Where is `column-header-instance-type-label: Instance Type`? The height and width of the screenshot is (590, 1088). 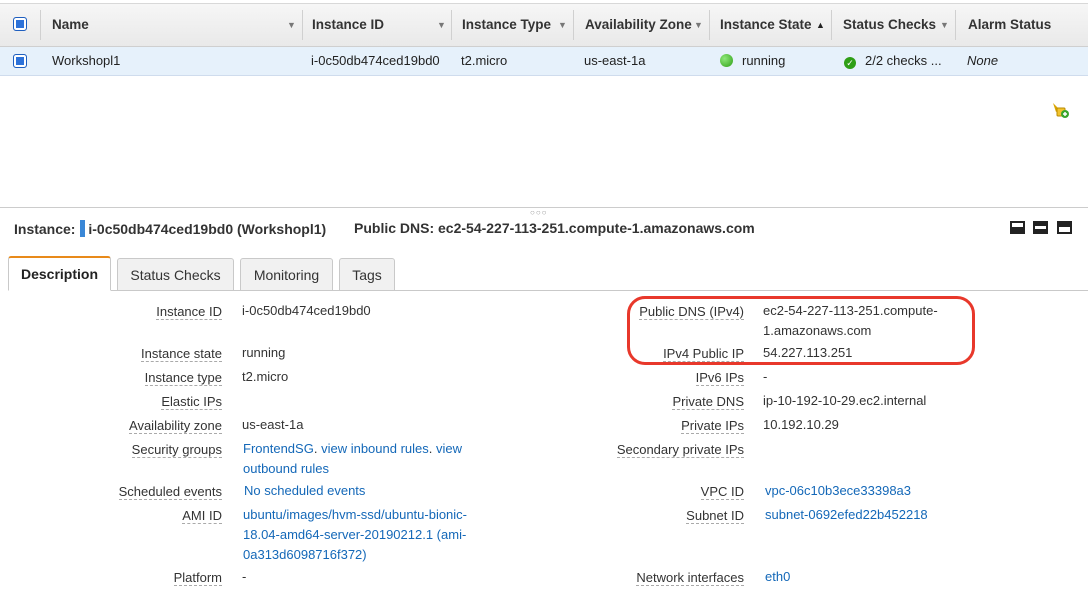 column-header-instance-type-label: Instance Type is located at coordinates (507, 24).